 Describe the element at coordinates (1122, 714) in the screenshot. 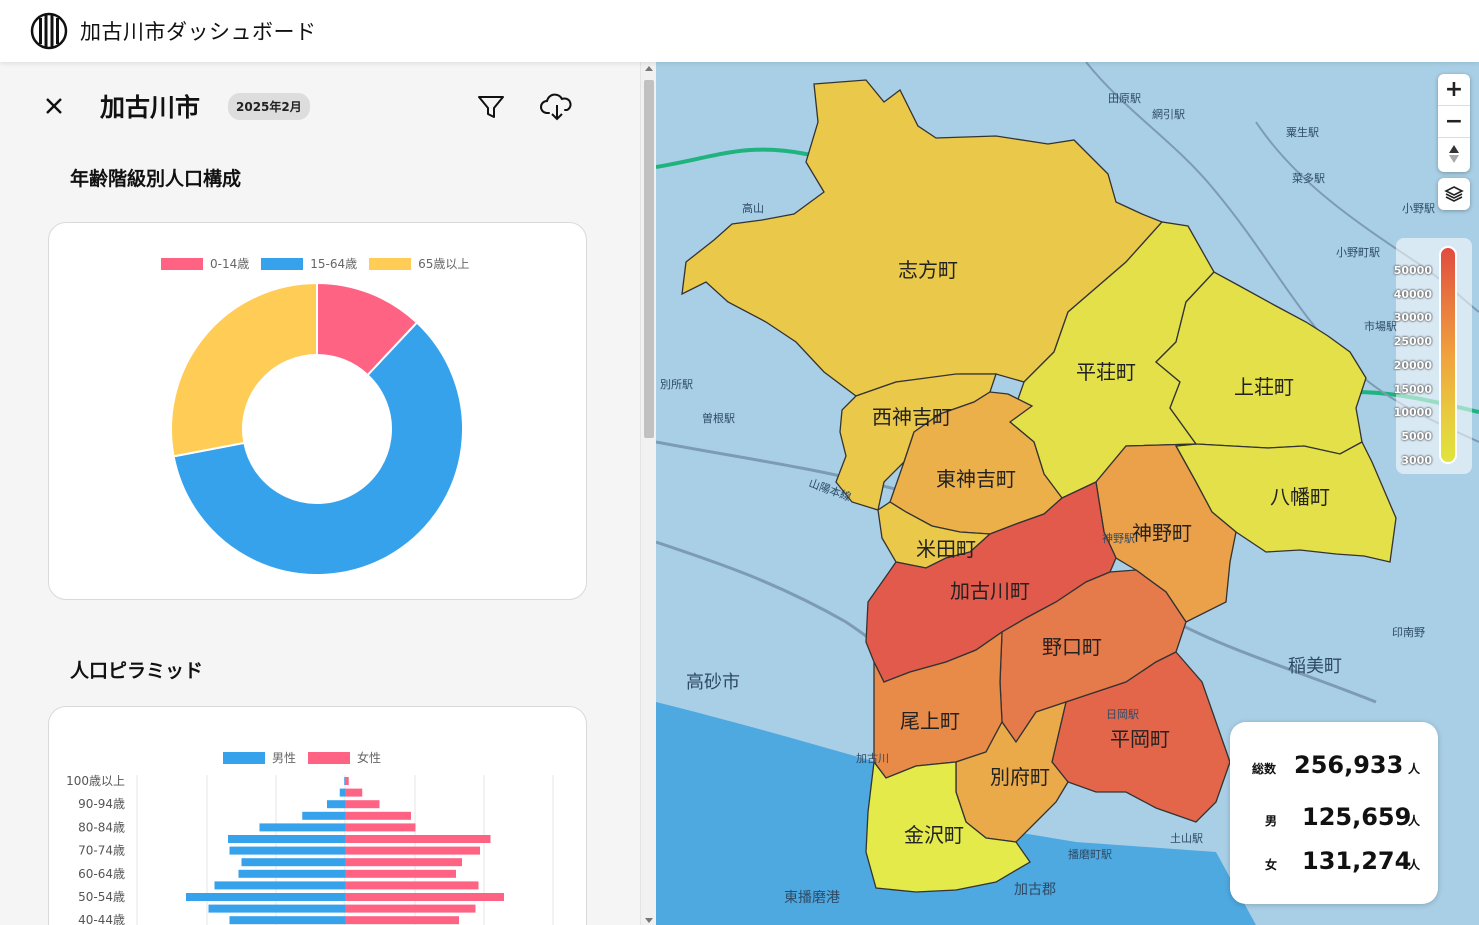

I see `place-label: 日岡駅` at that location.